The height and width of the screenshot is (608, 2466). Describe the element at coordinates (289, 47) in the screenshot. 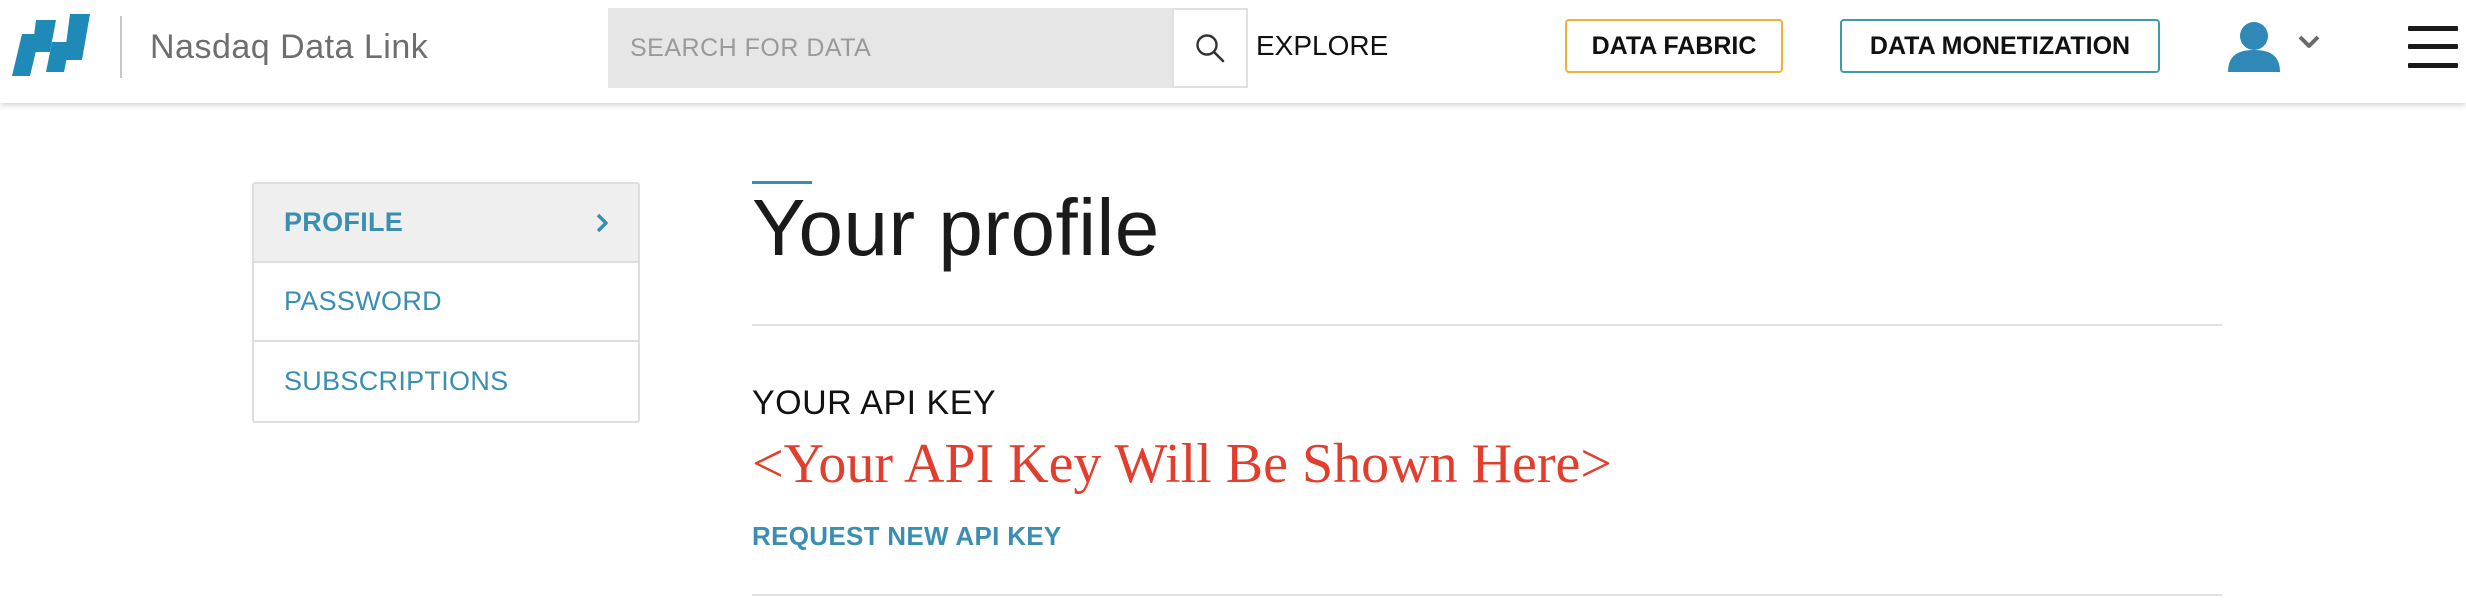

I see `brand-name: Nasdaq Data Link` at that location.